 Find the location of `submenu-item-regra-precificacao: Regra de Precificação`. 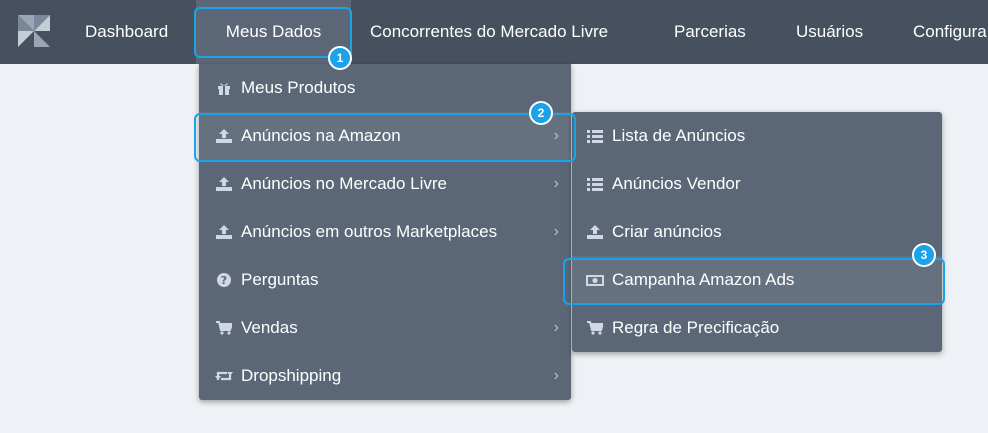

submenu-item-regra-precificacao: Regra de Precificação is located at coordinates (757, 328).